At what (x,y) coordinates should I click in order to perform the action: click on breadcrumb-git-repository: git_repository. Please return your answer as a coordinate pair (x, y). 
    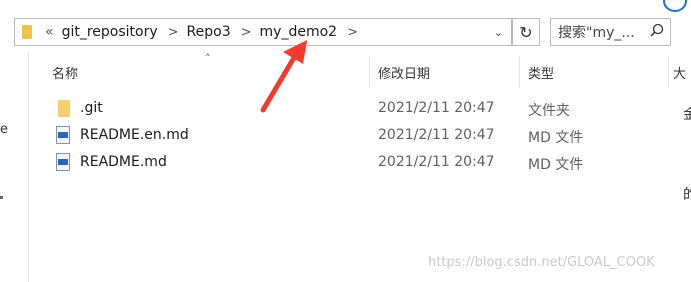
    Looking at the image, I should click on (110, 32).